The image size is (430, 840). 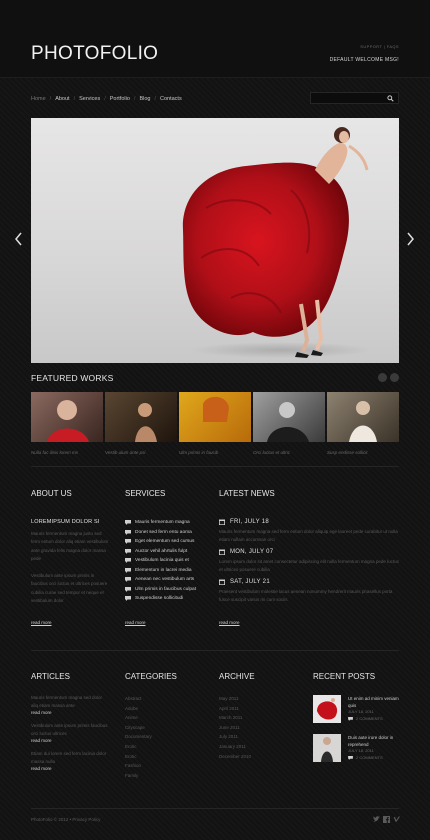 I want to click on archive-link: June 2011, so click(x=235, y=728).